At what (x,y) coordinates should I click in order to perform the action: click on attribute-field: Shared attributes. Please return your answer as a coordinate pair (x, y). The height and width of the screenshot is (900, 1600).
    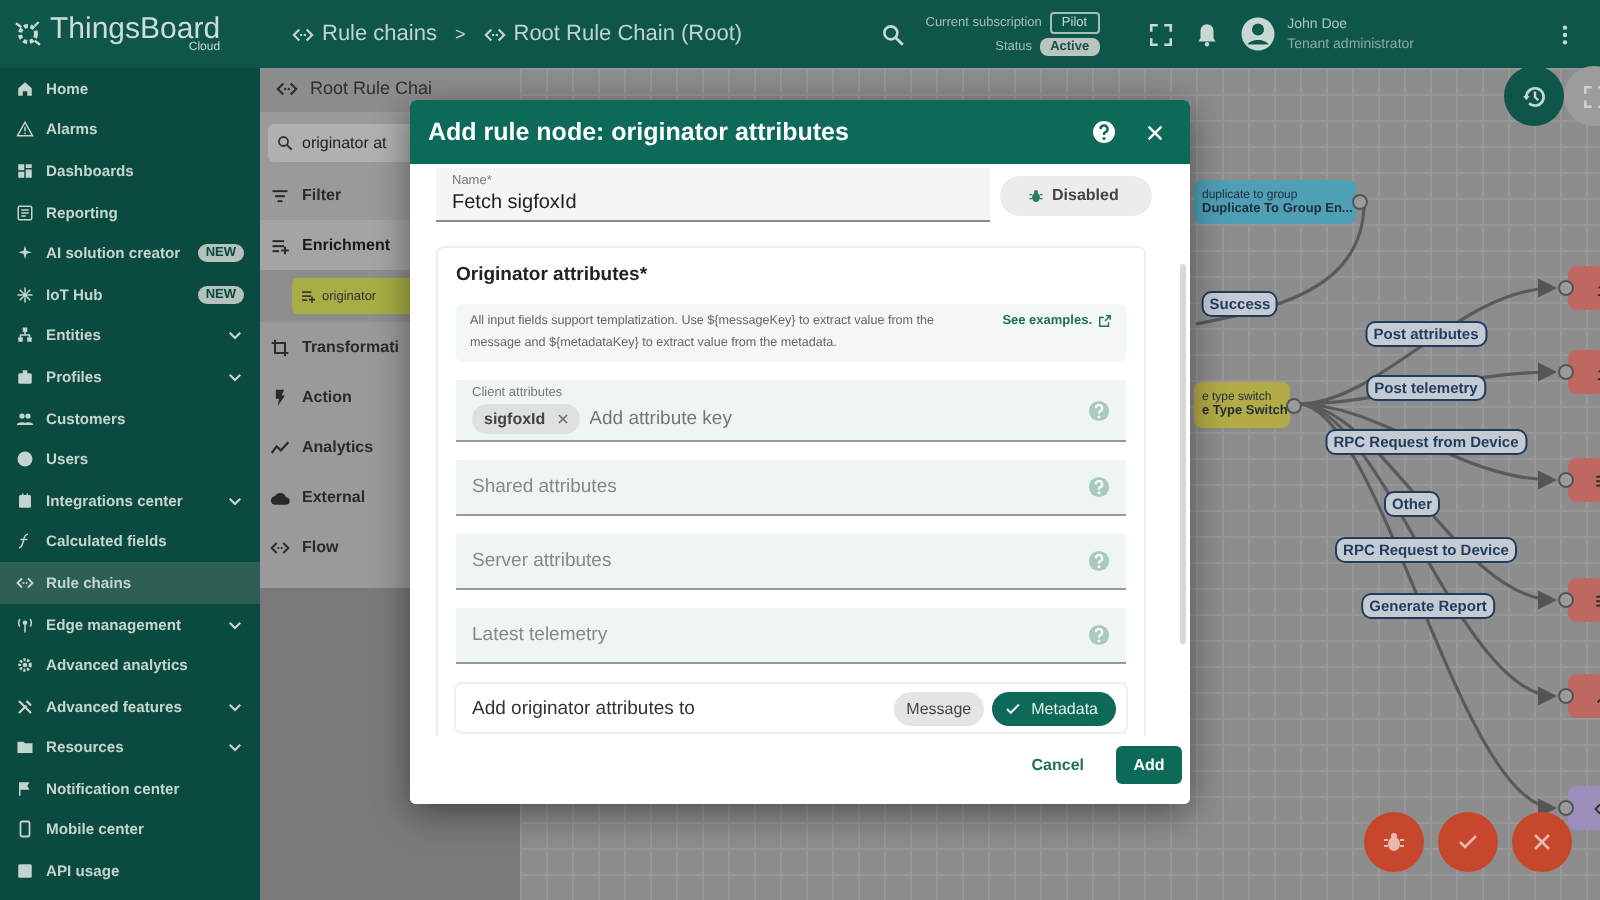
    Looking at the image, I should click on (791, 488).